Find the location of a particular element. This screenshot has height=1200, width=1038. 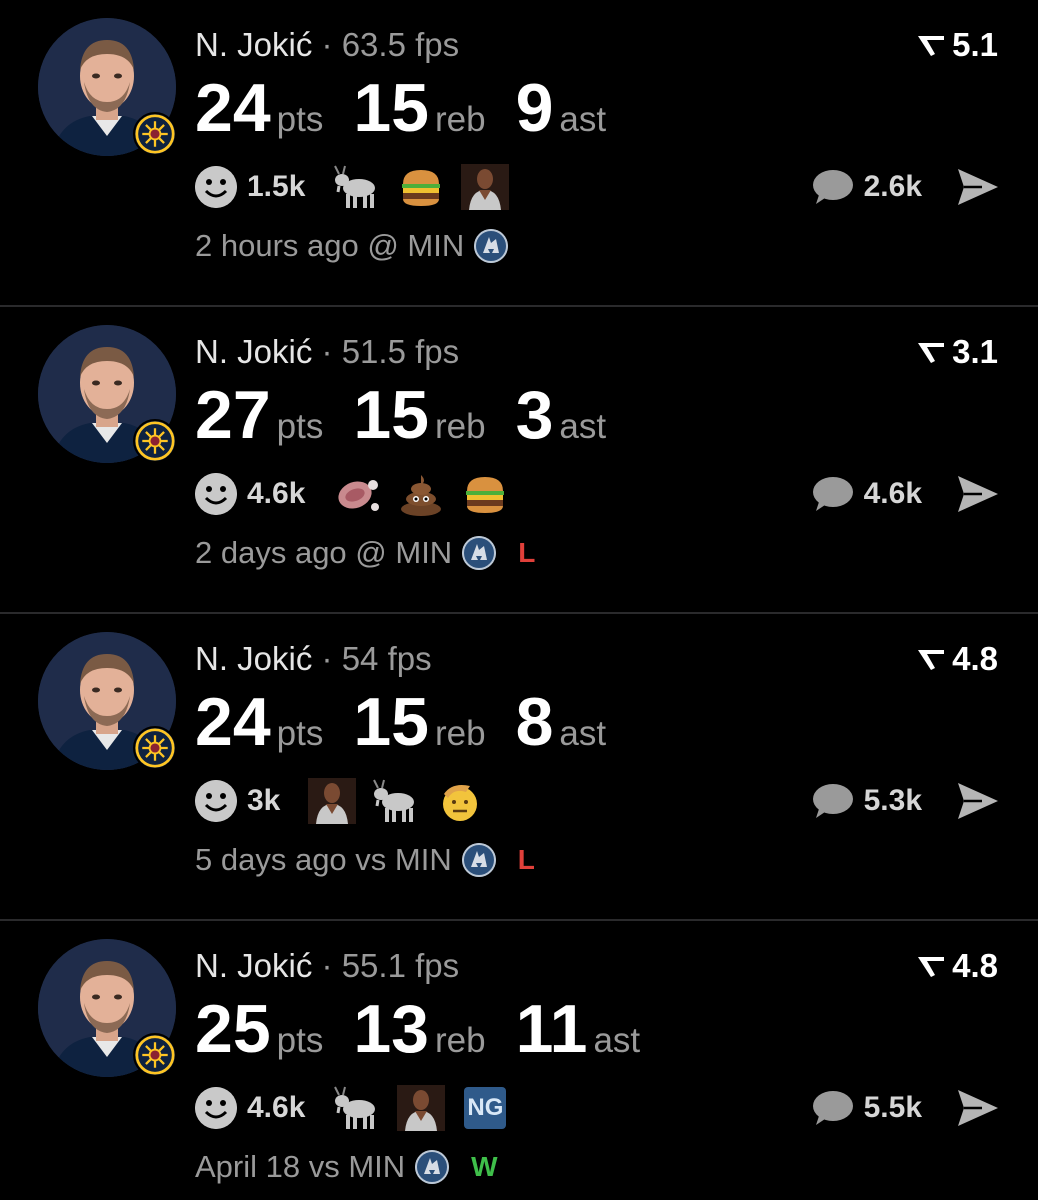

game-time: 2 hours ago @ MIN is located at coordinates (330, 245).